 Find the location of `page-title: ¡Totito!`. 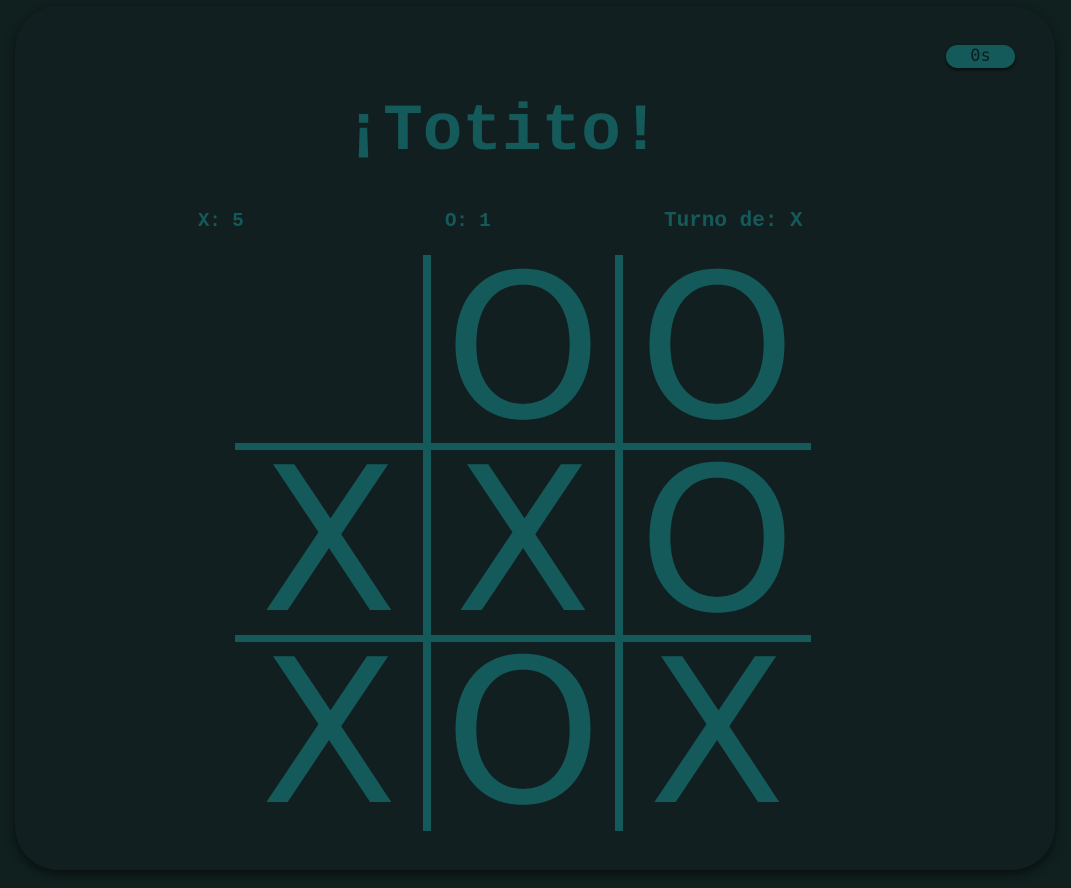

page-title: ¡Totito! is located at coordinates (502, 131).